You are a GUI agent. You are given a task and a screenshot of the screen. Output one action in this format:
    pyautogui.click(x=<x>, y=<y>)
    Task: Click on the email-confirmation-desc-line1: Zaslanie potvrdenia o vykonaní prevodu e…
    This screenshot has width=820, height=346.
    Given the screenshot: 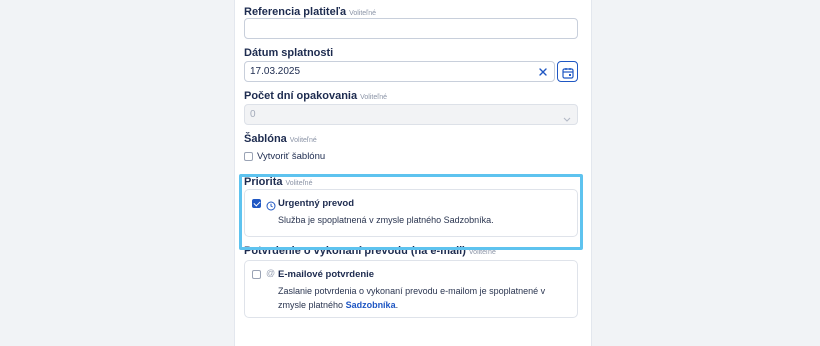 What is the action you would take?
    pyautogui.click(x=412, y=291)
    